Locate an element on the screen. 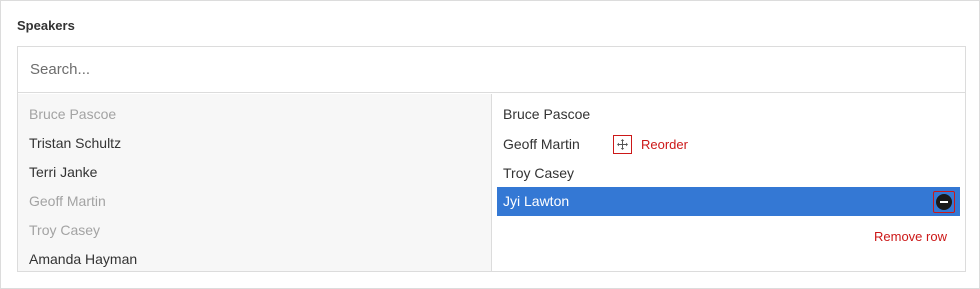 This screenshot has height=289, width=980. choice-item: Bruce Pascoe is located at coordinates (73, 114).